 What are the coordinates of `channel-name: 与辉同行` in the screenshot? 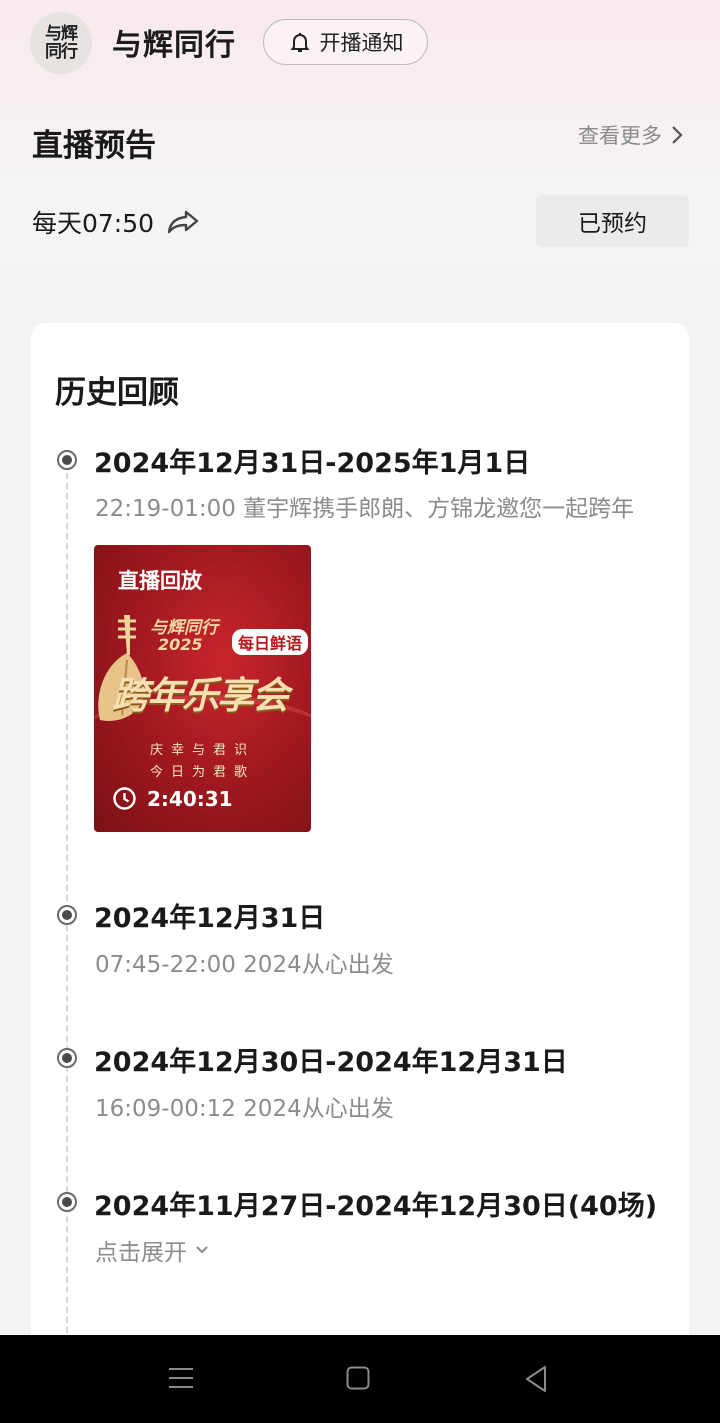 It's located at (174, 45).